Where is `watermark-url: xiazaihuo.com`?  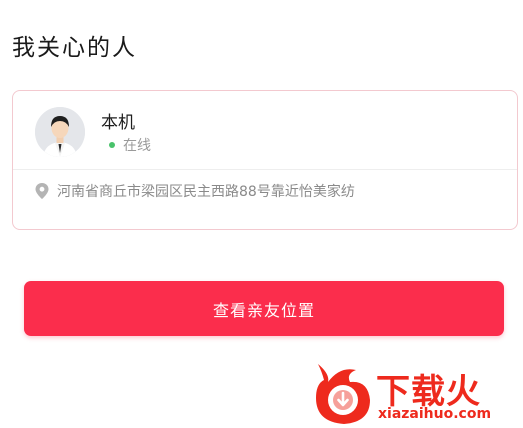 watermark-url: xiazaihuo.com is located at coordinates (435, 414).